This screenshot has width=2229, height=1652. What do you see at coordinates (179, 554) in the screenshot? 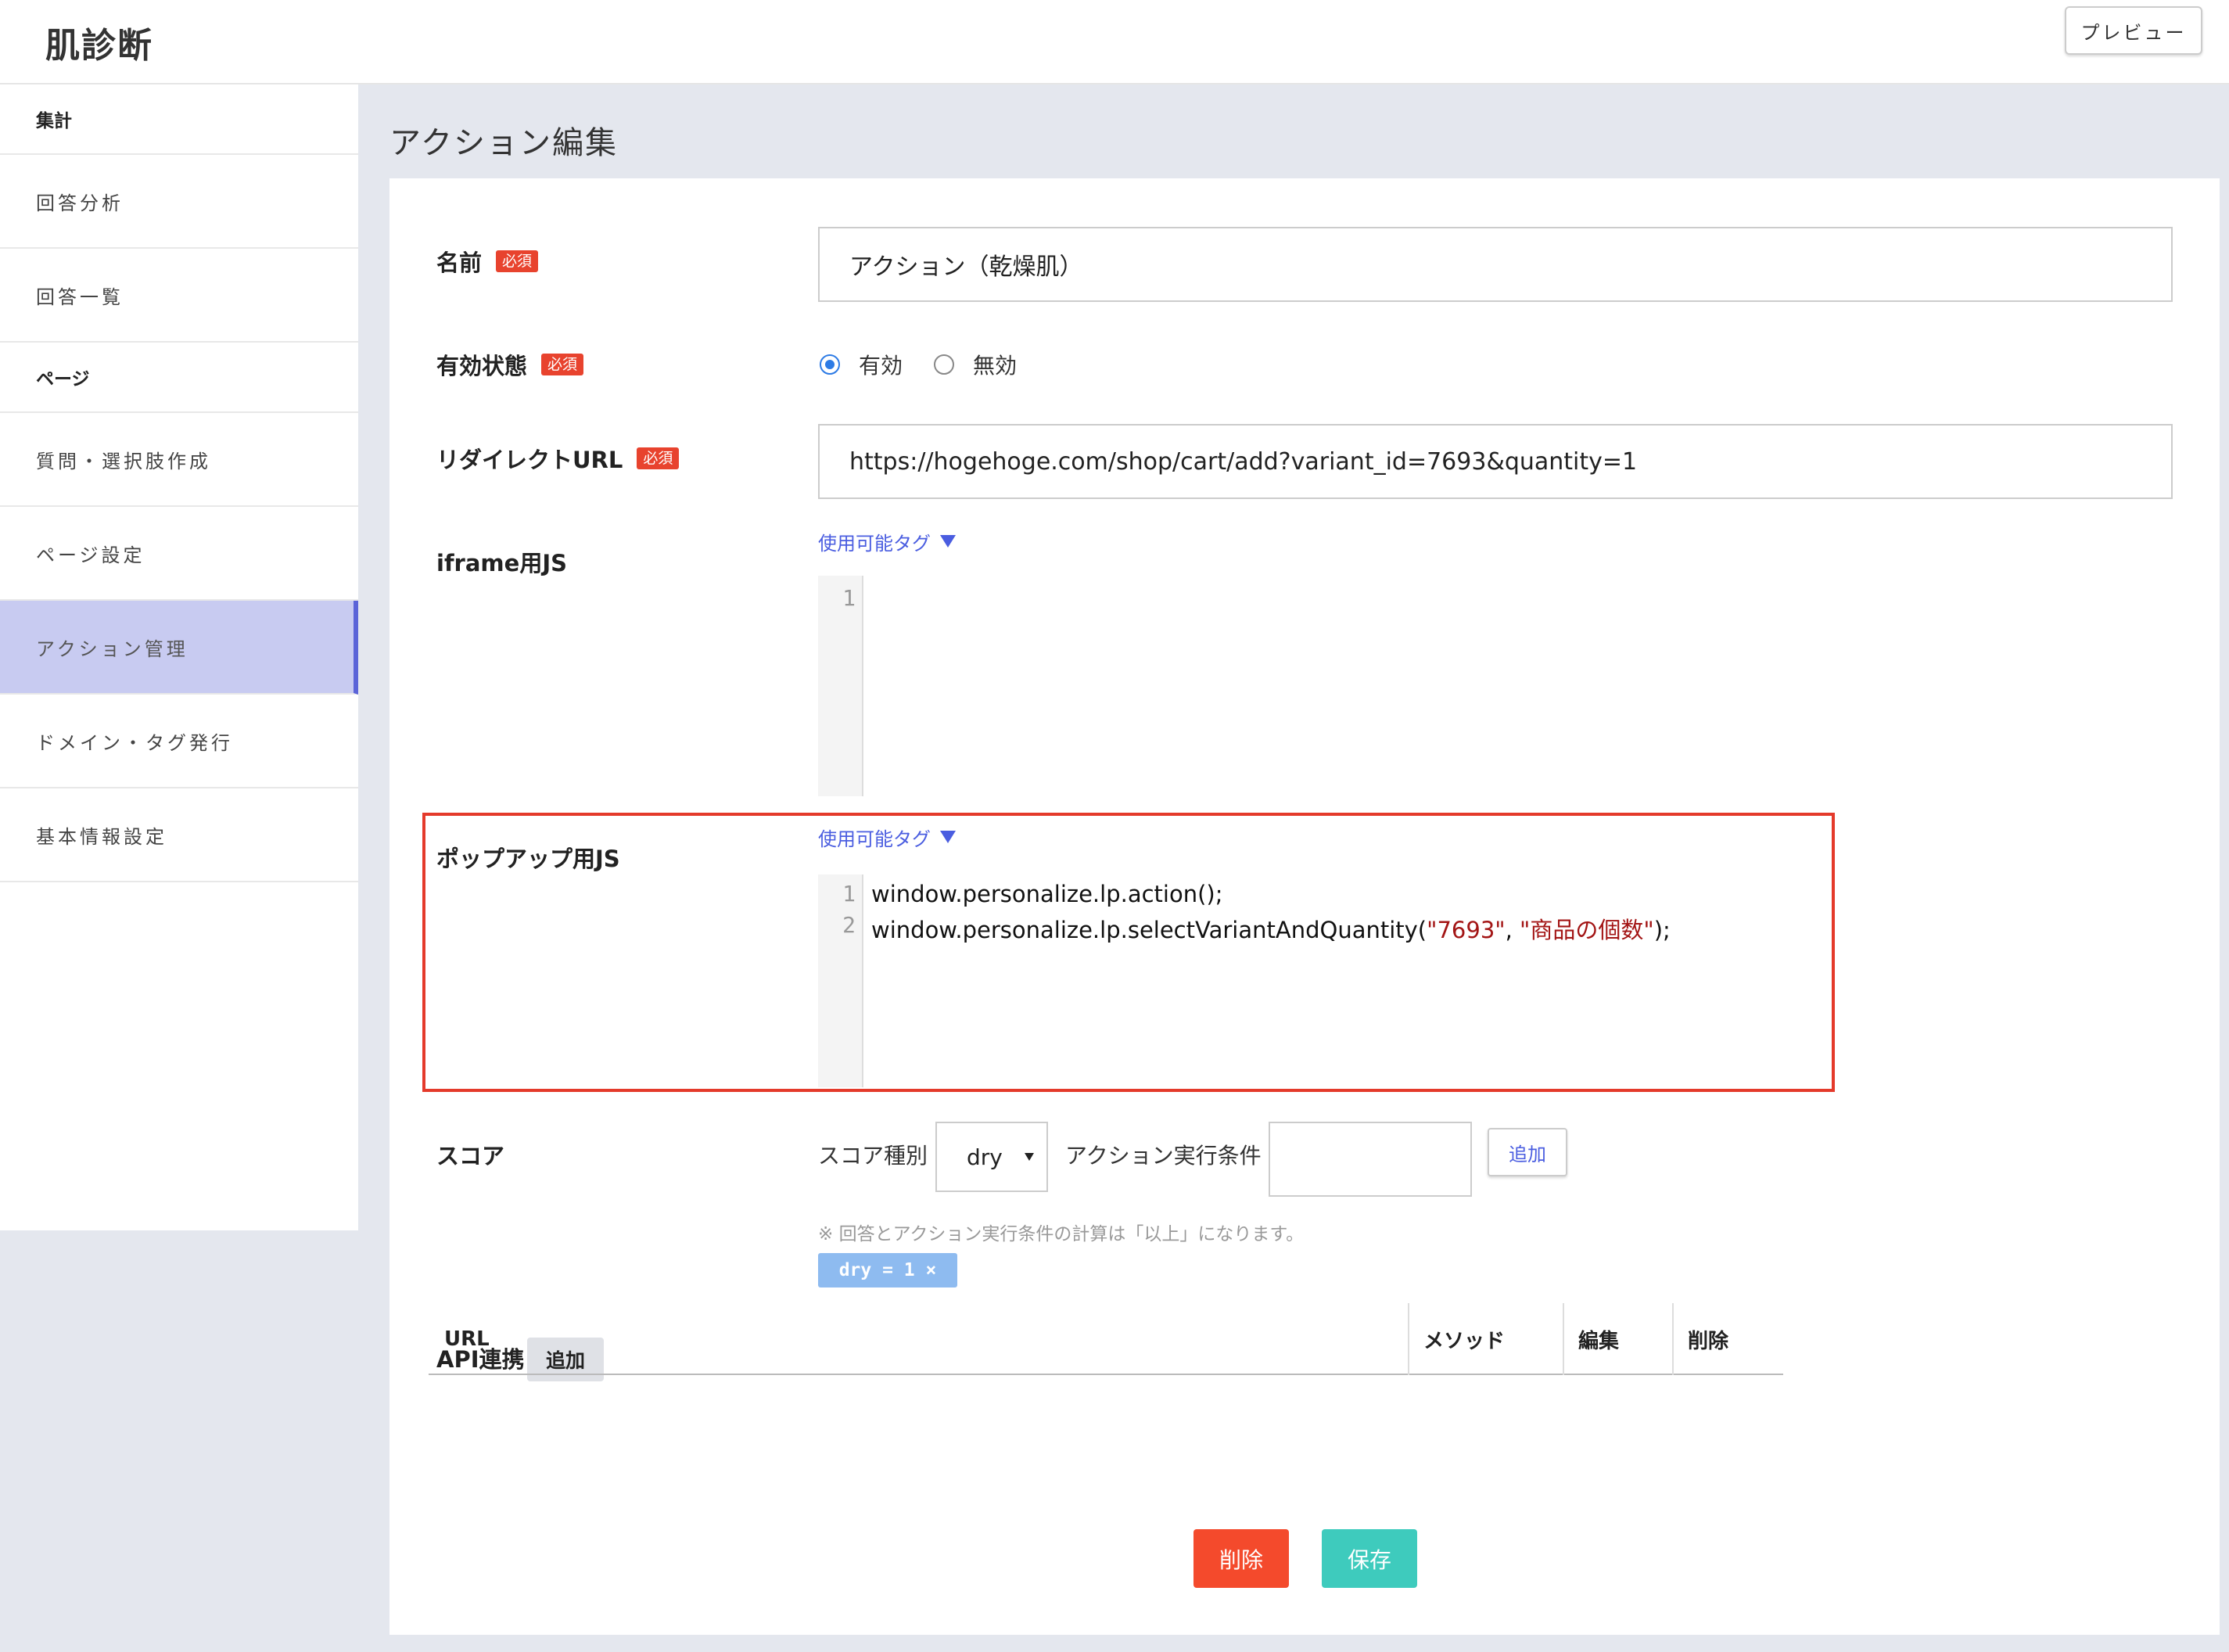
I see `sidebar-item-page-settings: ページ設定` at bounding box center [179, 554].